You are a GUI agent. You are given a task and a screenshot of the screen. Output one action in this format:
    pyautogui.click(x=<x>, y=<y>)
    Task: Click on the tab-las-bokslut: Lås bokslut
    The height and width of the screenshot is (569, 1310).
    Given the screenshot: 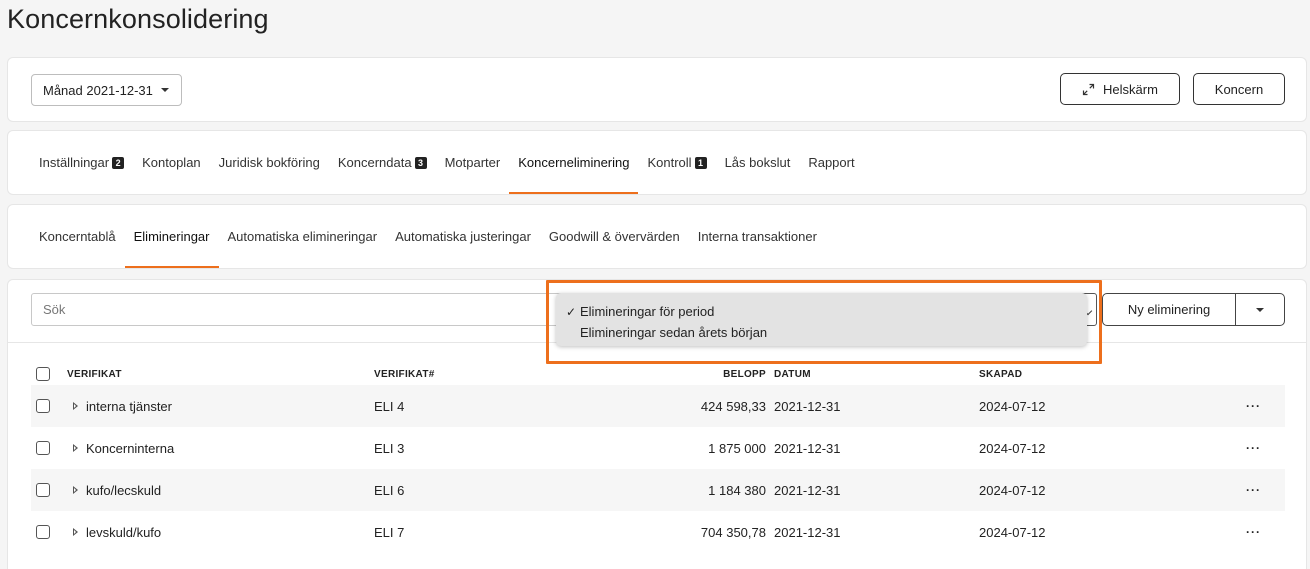 What is the action you would take?
    pyautogui.click(x=758, y=162)
    